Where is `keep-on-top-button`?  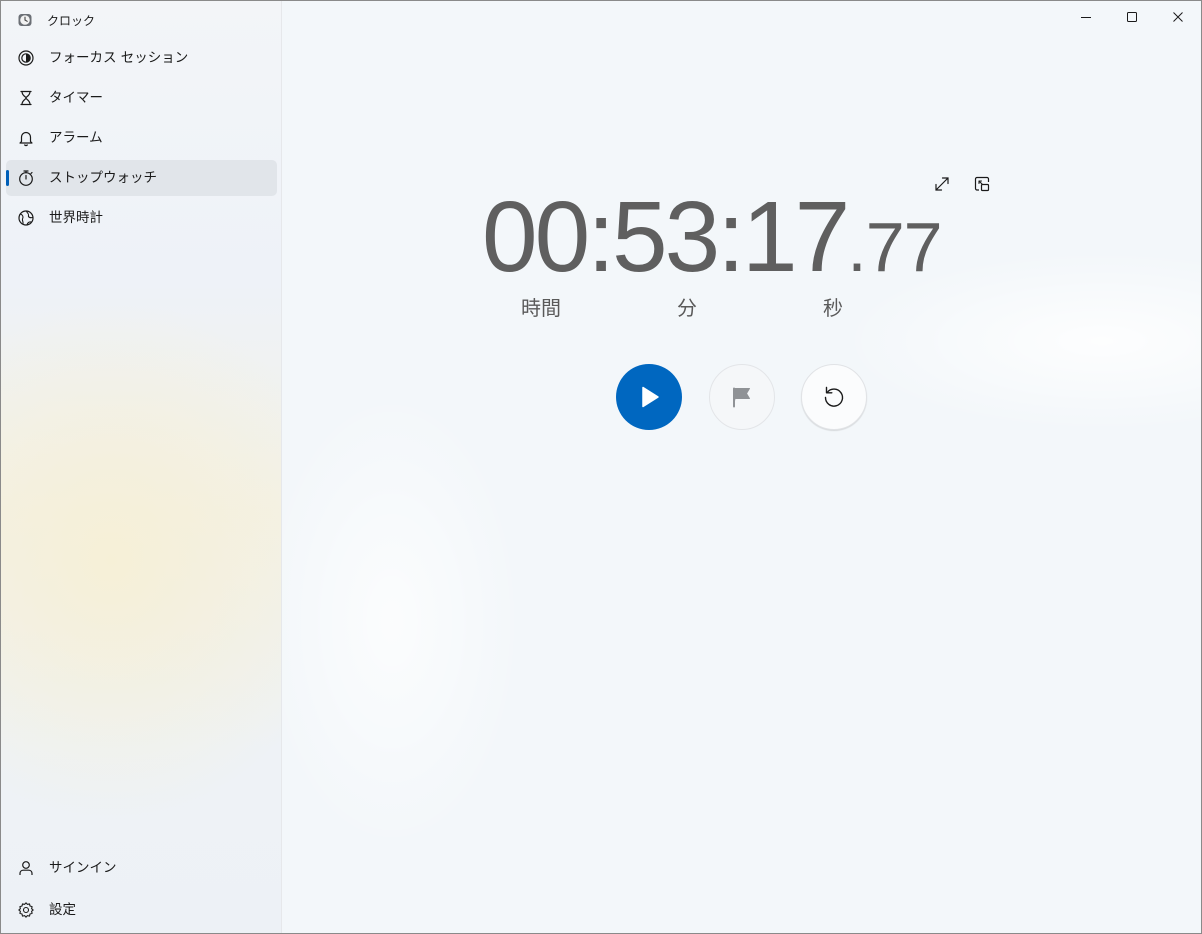
keep-on-top-button is located at coordinates (982, 184).